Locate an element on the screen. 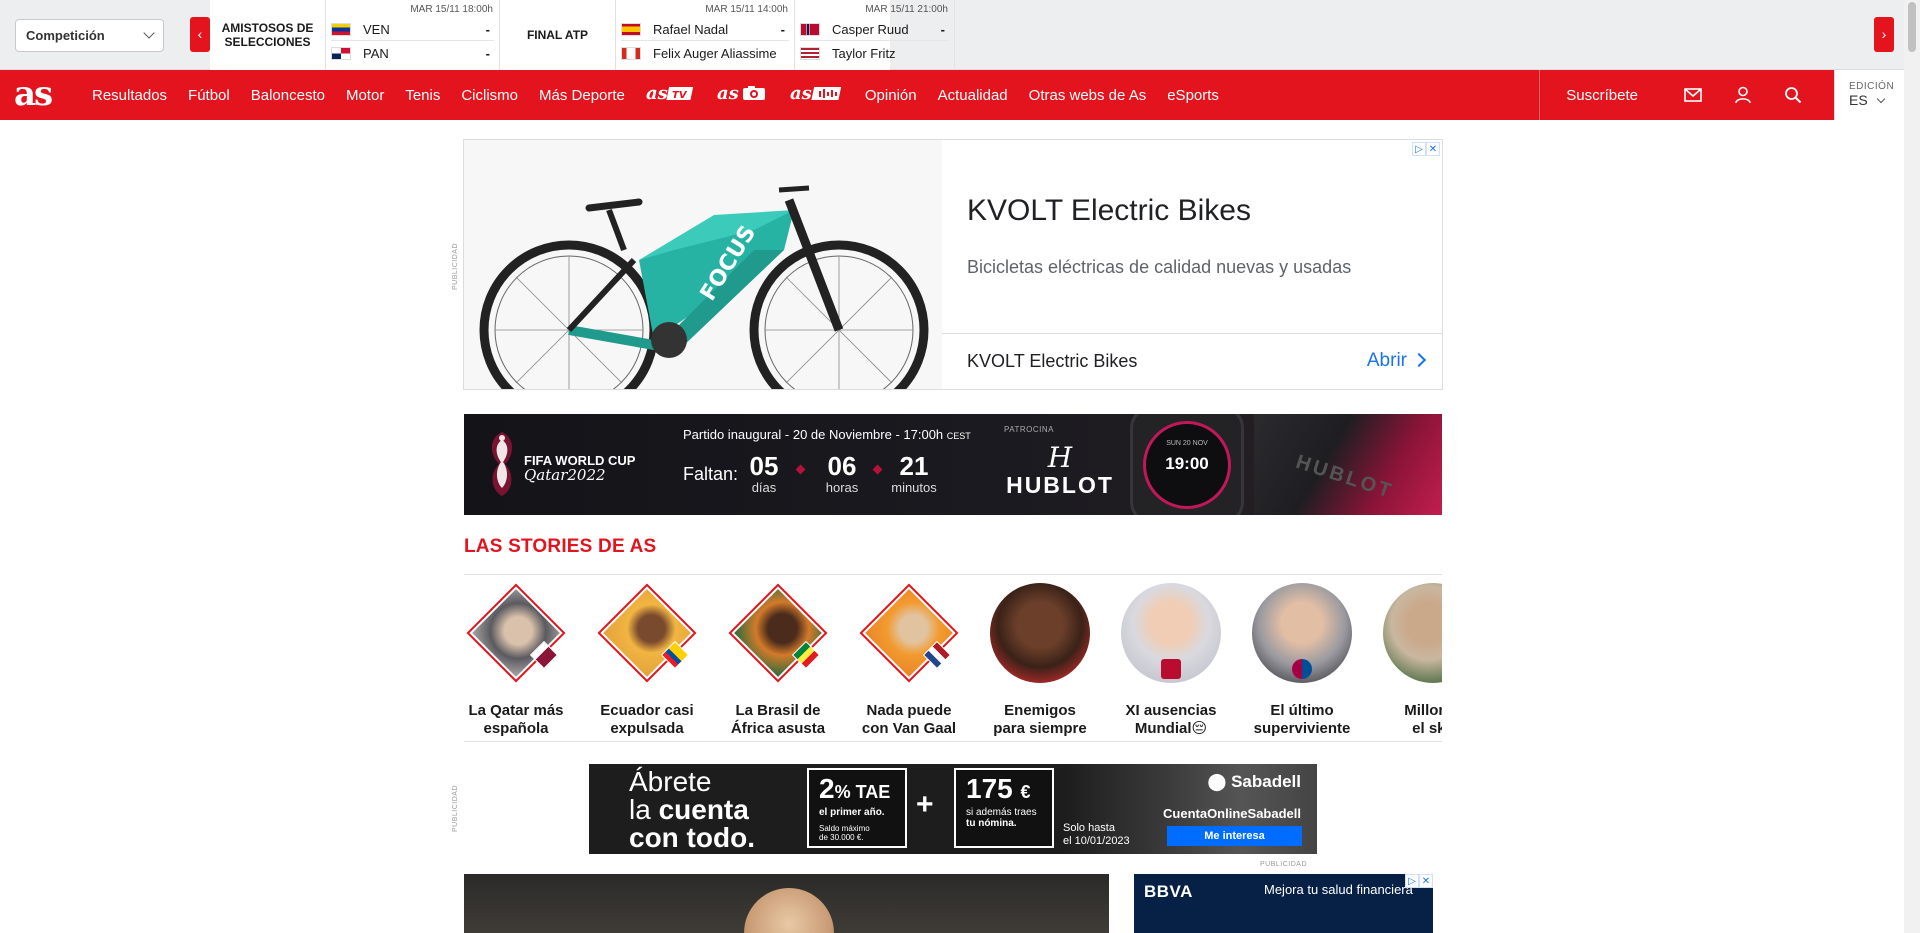 This screenshot has width=1920, height=933. nav-item-baloncesto: Baloncesto is located at coordinates (288, 95).